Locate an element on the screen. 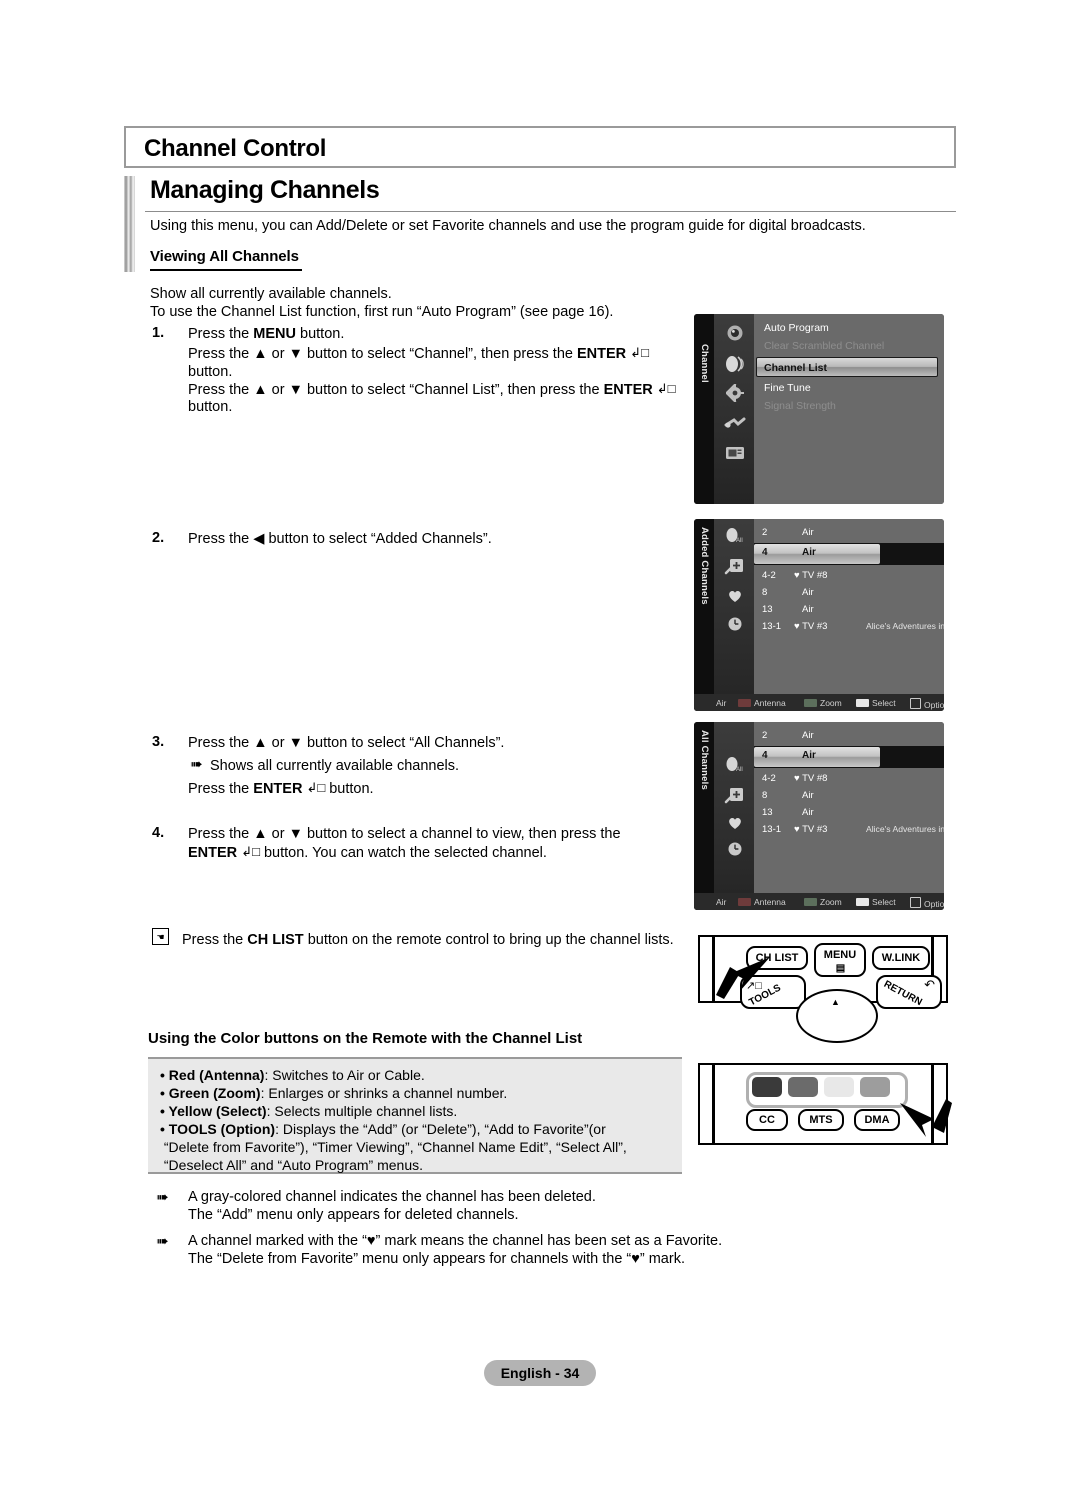 The image size is (1080, 1488). red-color-button is located at coordinates (767, 1087).